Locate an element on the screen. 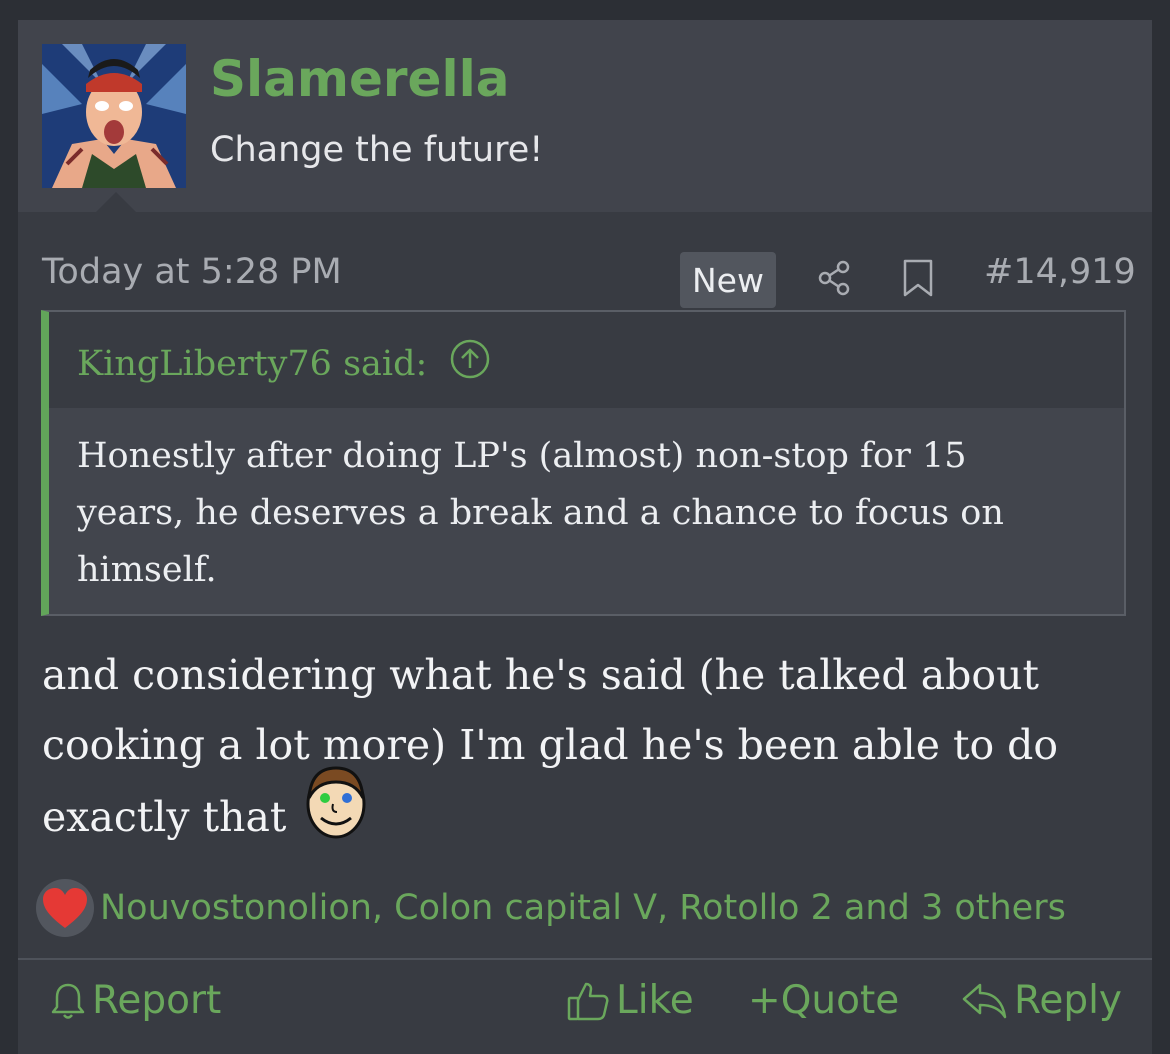  header-pointer is located at coordinates (116, 202).